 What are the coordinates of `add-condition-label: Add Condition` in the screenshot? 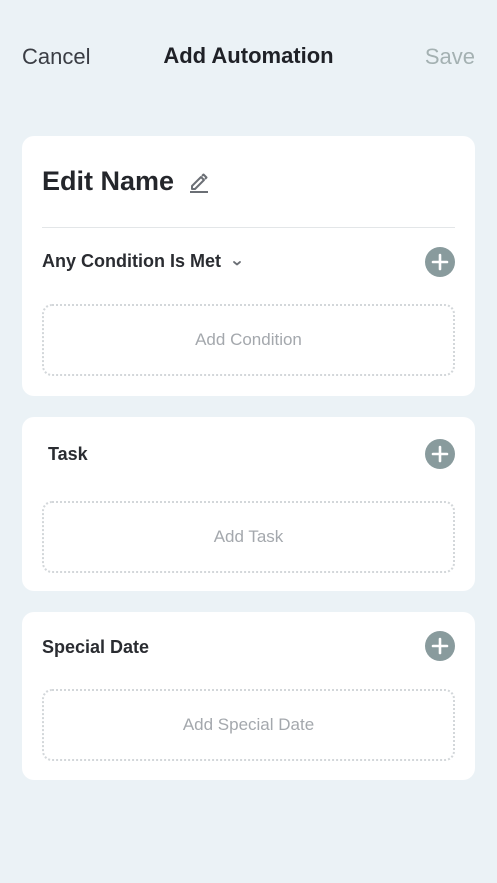 It's located at (248, 339).